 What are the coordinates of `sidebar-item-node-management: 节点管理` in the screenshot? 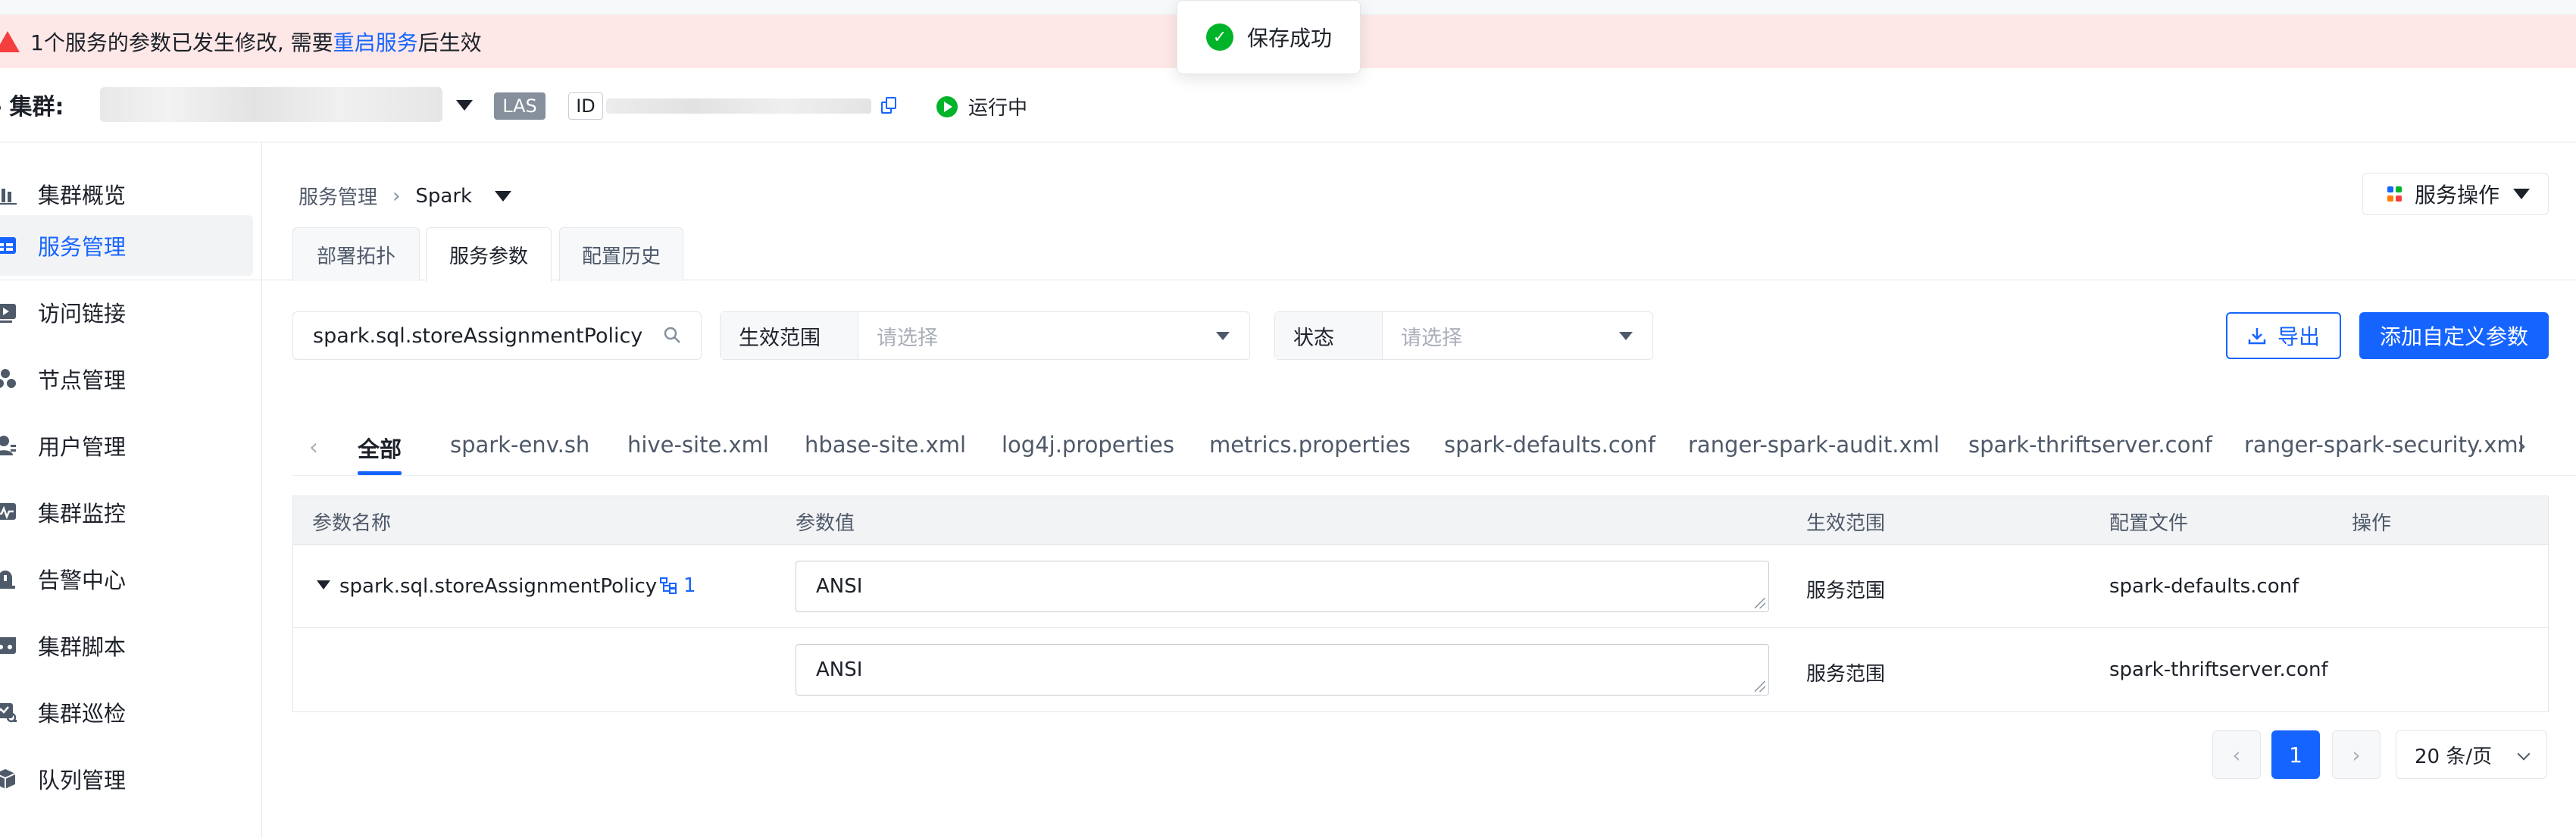 It's located at (127, 379).